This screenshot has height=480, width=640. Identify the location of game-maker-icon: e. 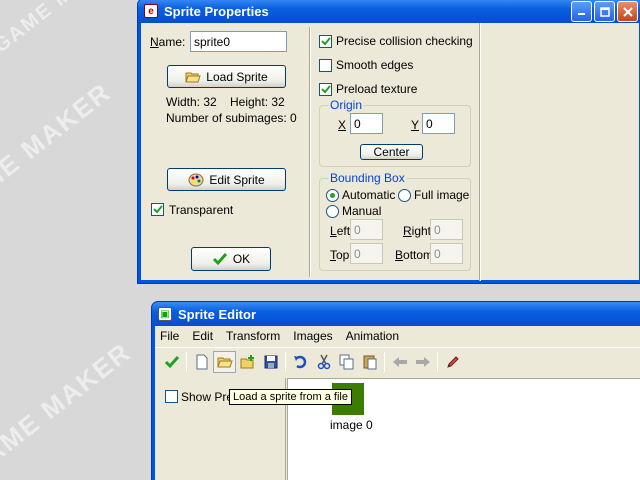
(151, 11).